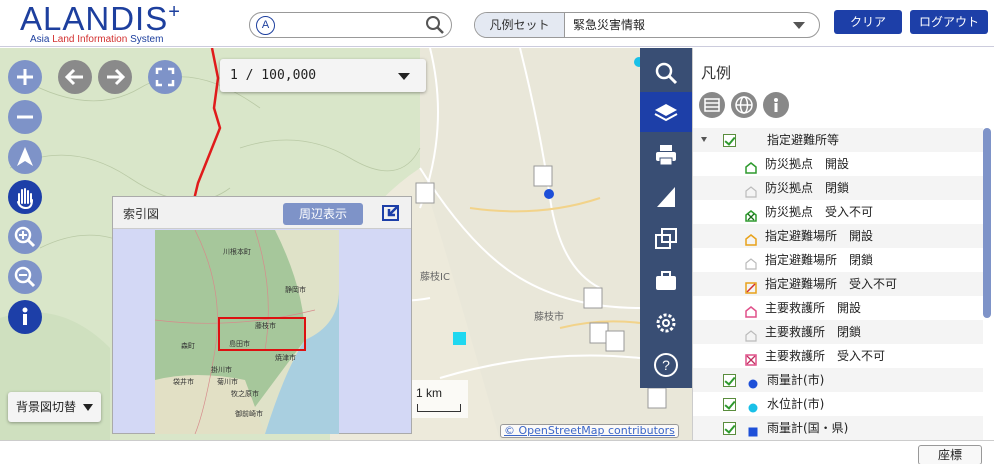  I want to click on scale-value: 1 / 100,000, so click(273, 75).